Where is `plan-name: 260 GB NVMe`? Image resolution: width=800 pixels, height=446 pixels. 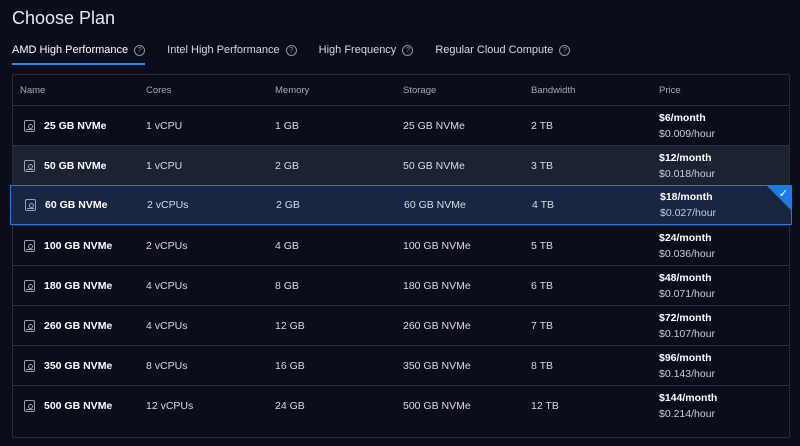 plan-name: 260 GB NVMe is located at coordinates (78, 325).